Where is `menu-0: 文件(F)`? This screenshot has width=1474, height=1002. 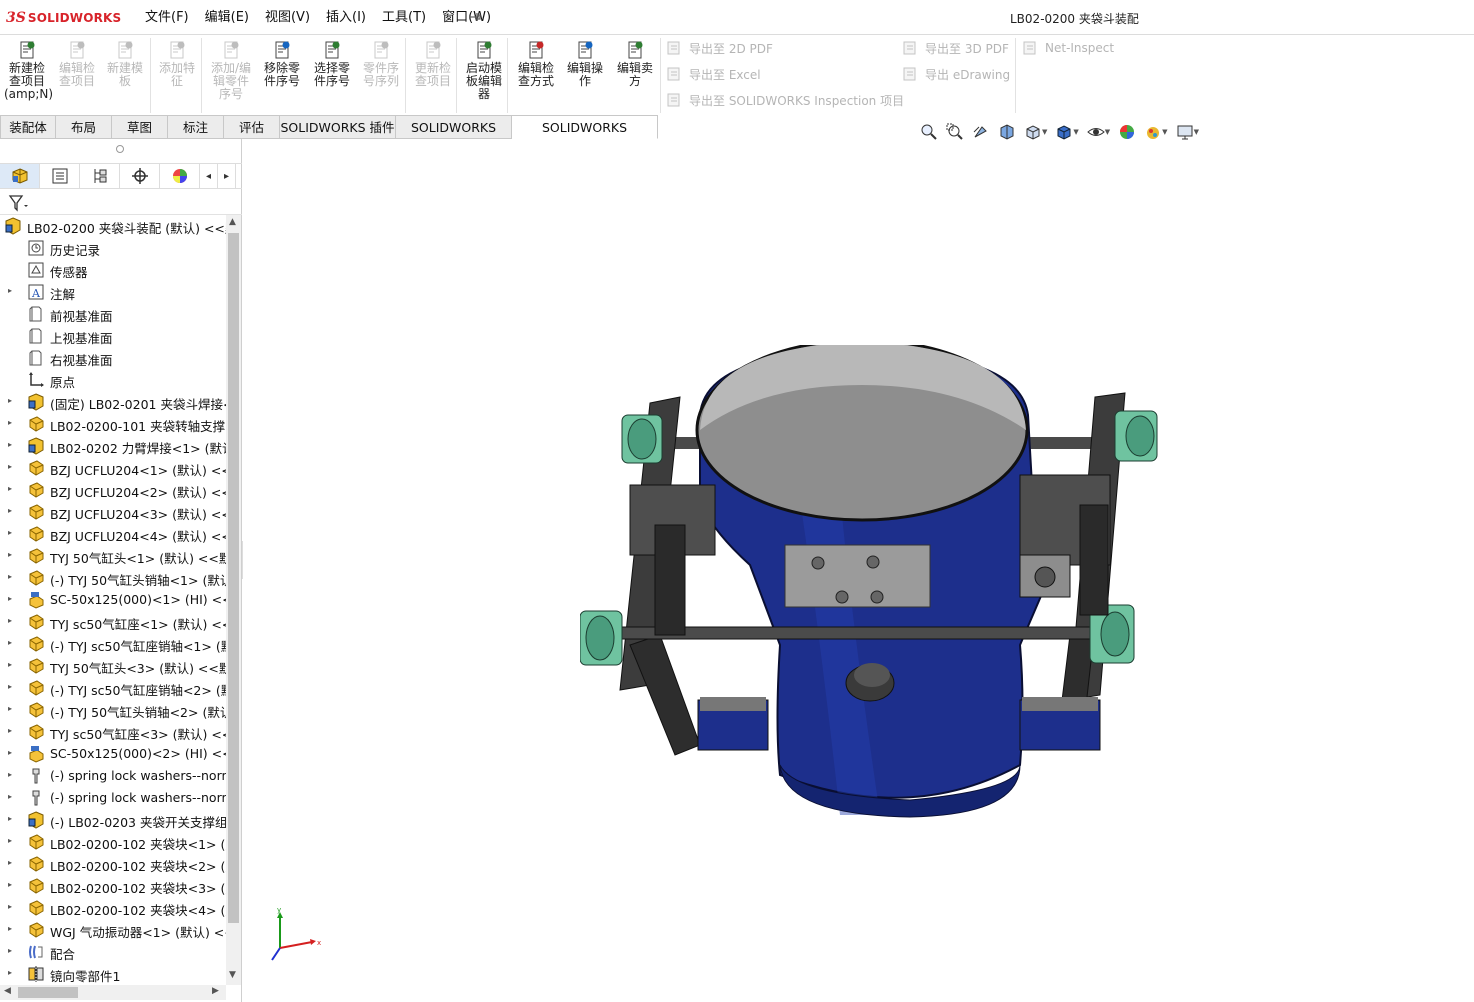
menu-0: 文件(F) is located at coordinates (167, 18).